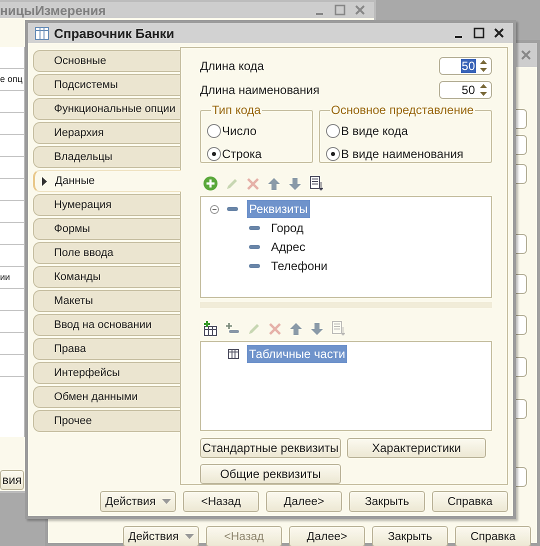  Describe the element at coordinates (259, 130) in the screenshot. I see `radio-button: Число` at that location.